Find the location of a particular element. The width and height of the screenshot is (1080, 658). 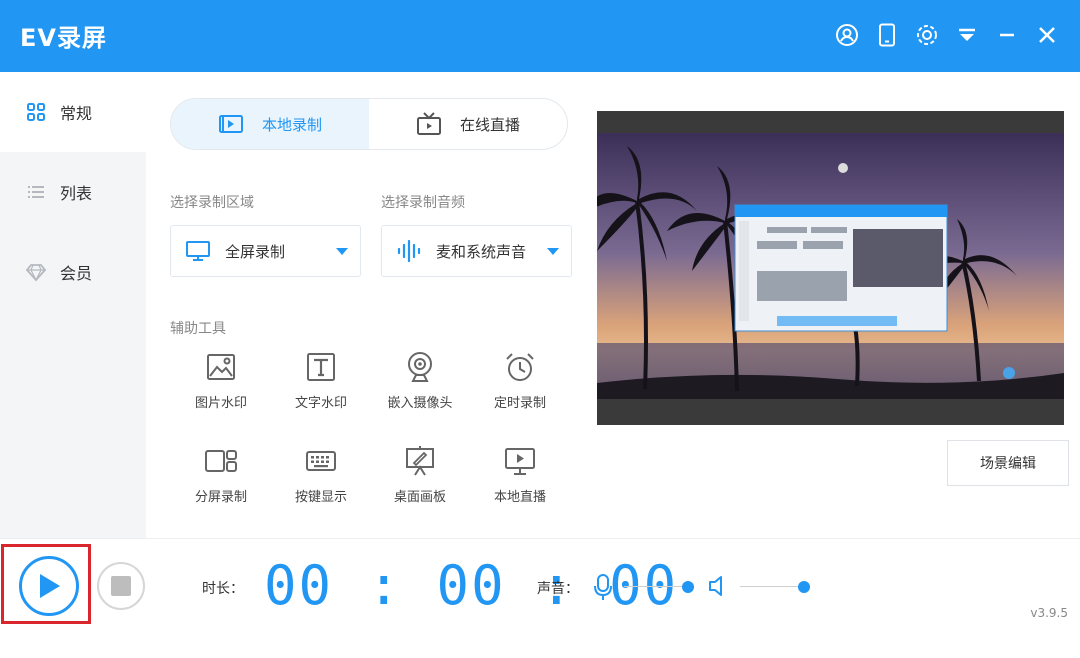

record-timer: 00 : 00 : 00 is located at coordinates (471, 585).